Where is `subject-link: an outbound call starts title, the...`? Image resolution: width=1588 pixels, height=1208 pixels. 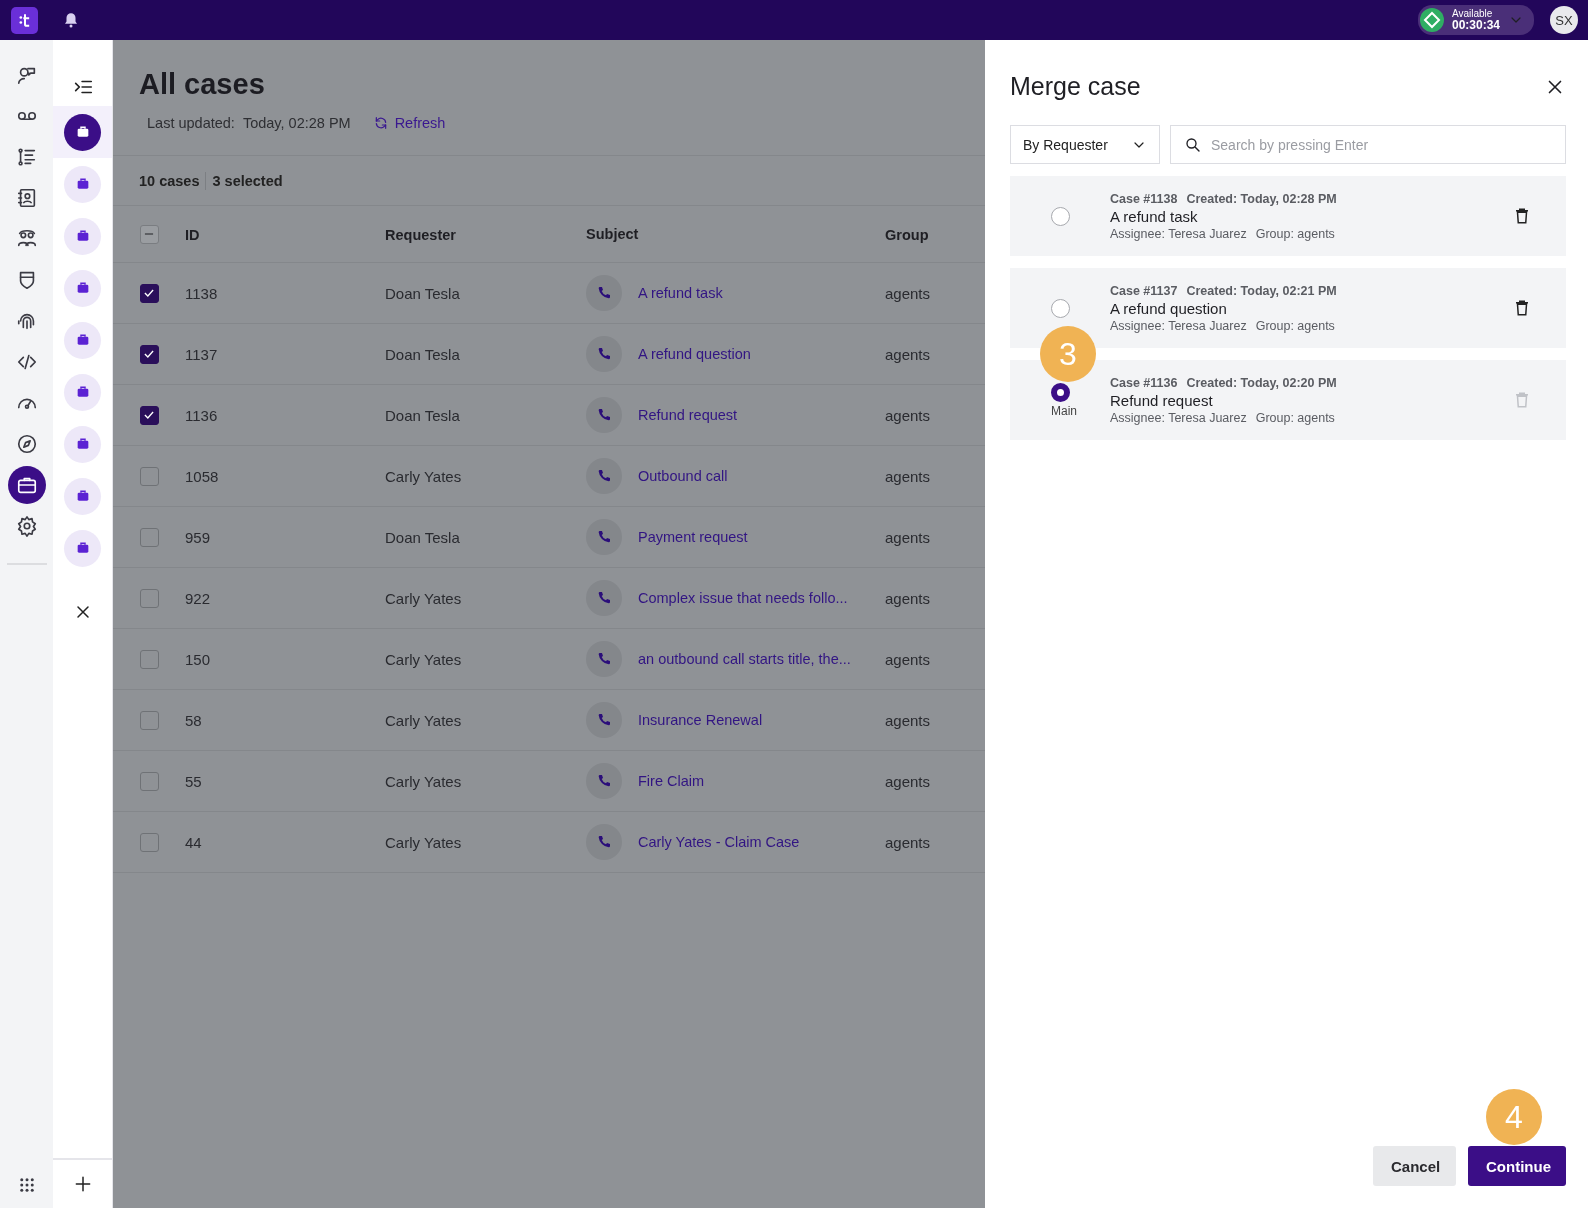 subject-link: an outbound call starts title, the... is located at coordinates (744, 659).